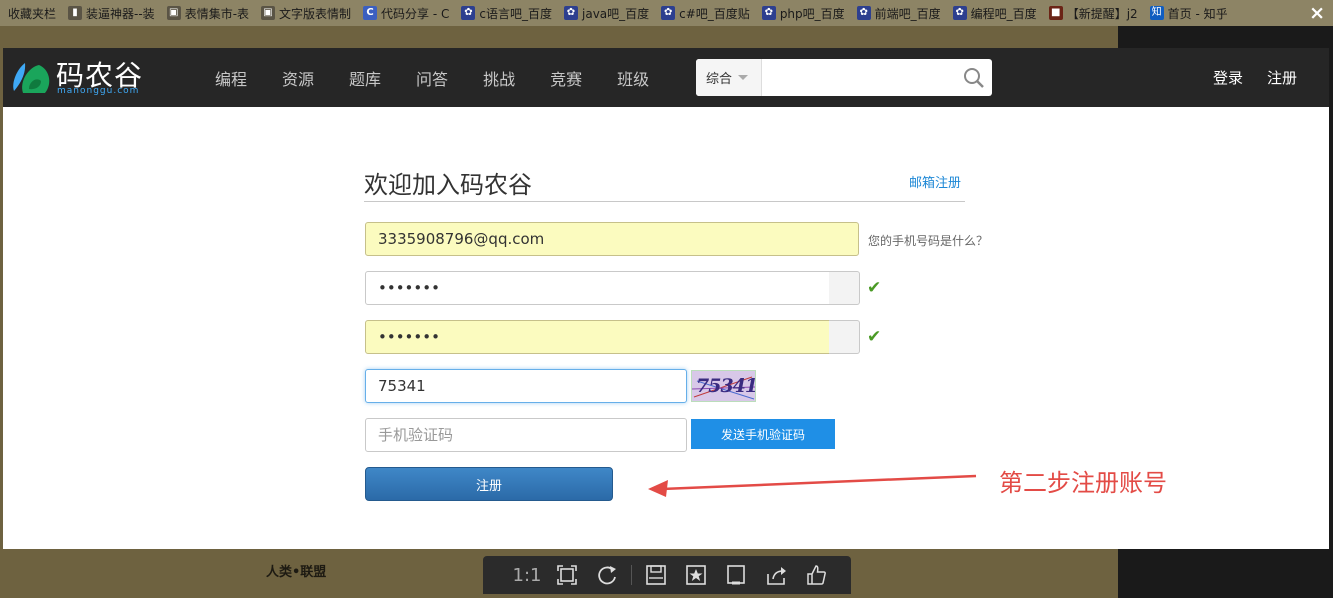  I want to click on logo-domain: manonggu.com, so click(98, 91).